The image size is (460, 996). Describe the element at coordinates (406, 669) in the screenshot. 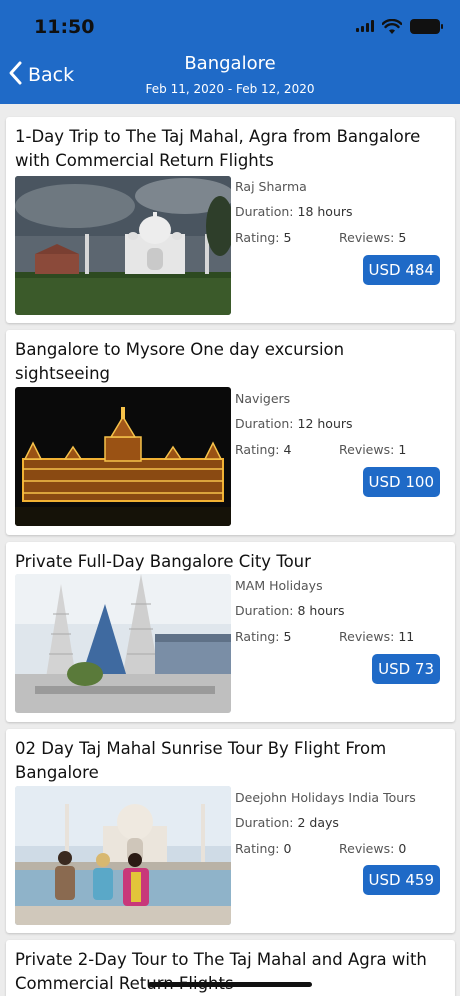

I see `price-button: USD 73` at that location.